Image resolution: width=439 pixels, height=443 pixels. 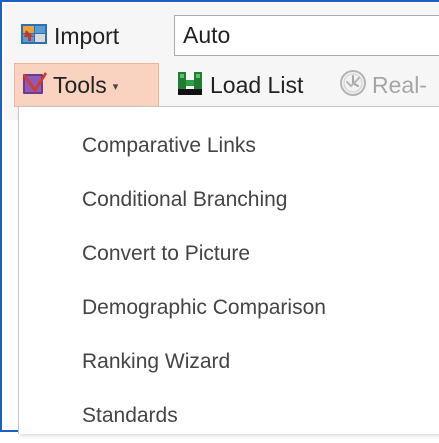 I want to click on load-list-button: Load List, so click(x=239, y=85).